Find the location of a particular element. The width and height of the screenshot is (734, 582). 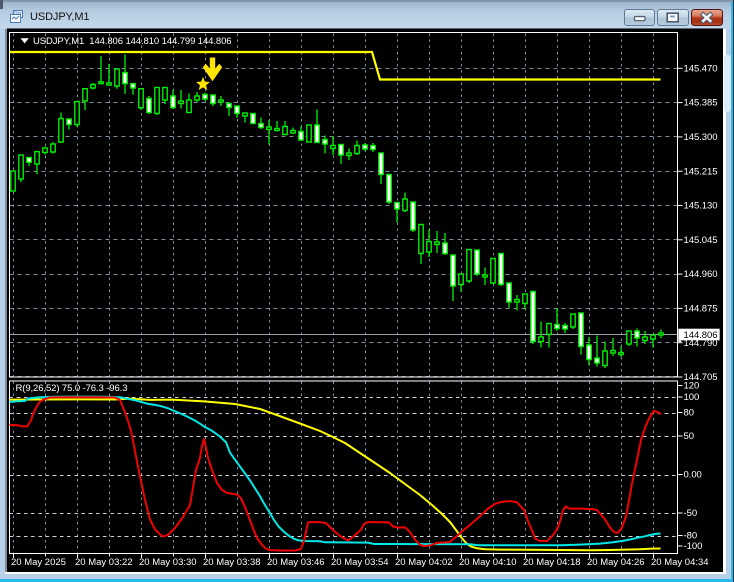

svg-text: 20 May 03:22 is located at coordinates (104, 562).